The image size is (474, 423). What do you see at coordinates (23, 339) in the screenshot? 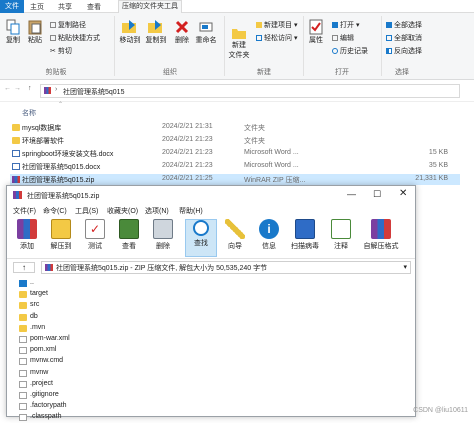
I see `file-icon` at bounding box center [23, 339].